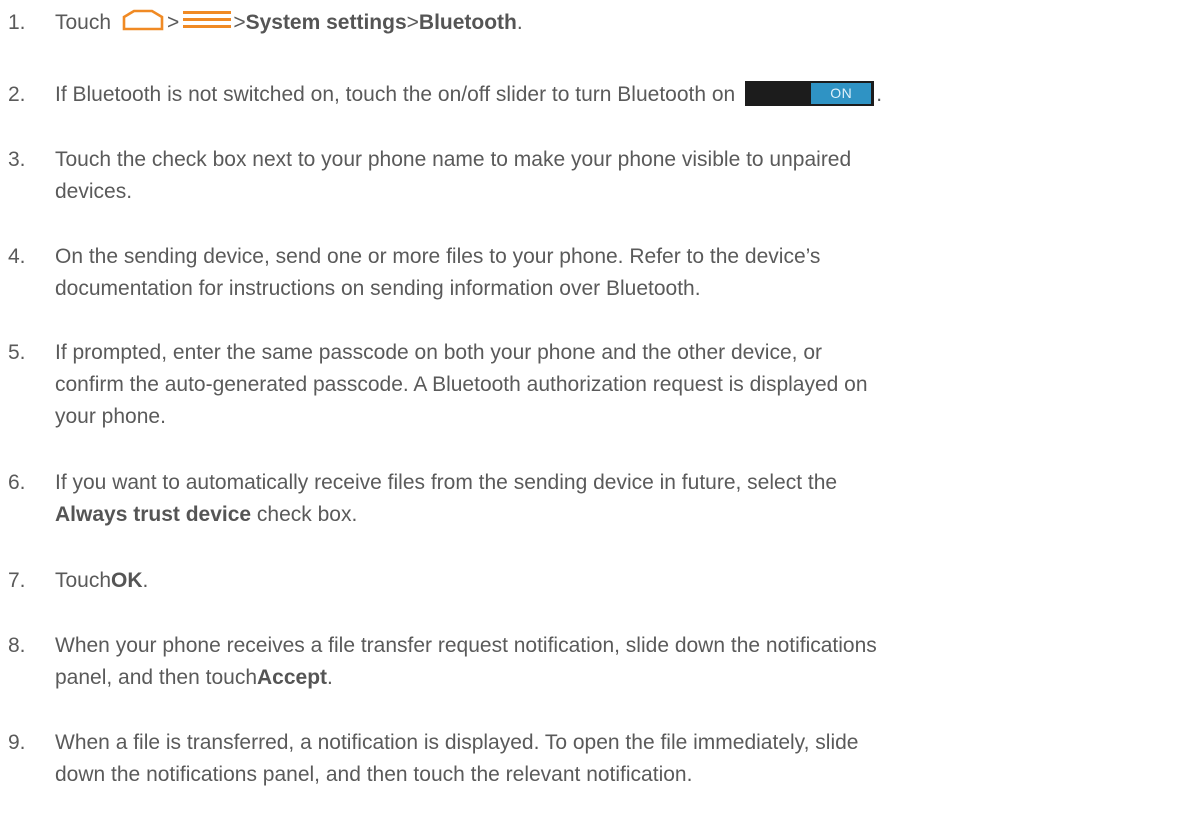 The image size is (1183, 816). I want to click on step-3-line-2: devices., so click(94, 191).